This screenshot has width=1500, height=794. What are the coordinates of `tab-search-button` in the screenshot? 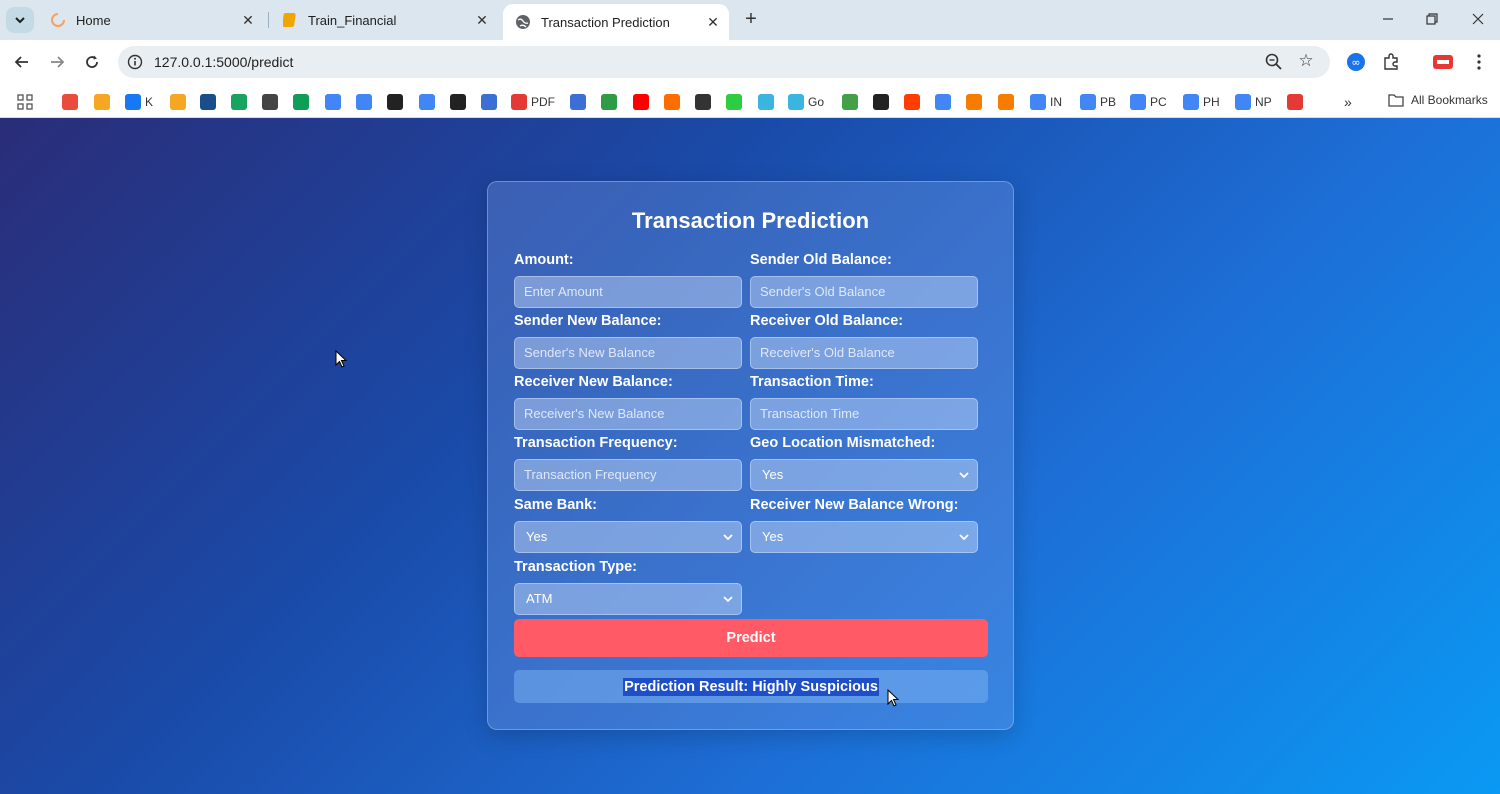 It's located at (20, 20).